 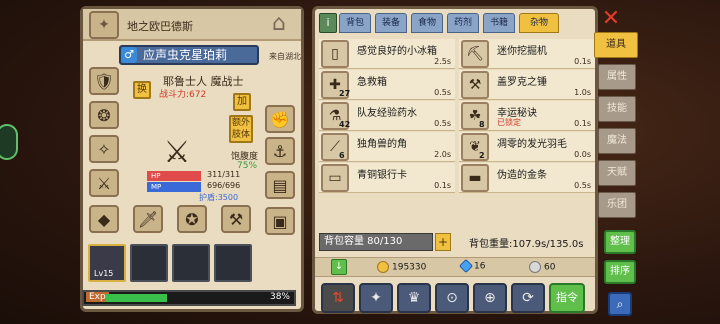 What do you see at coordinates (280, 185) in the screenshot?
I see `equip-slot-boots: ▤` at bounding box center [280, 185].